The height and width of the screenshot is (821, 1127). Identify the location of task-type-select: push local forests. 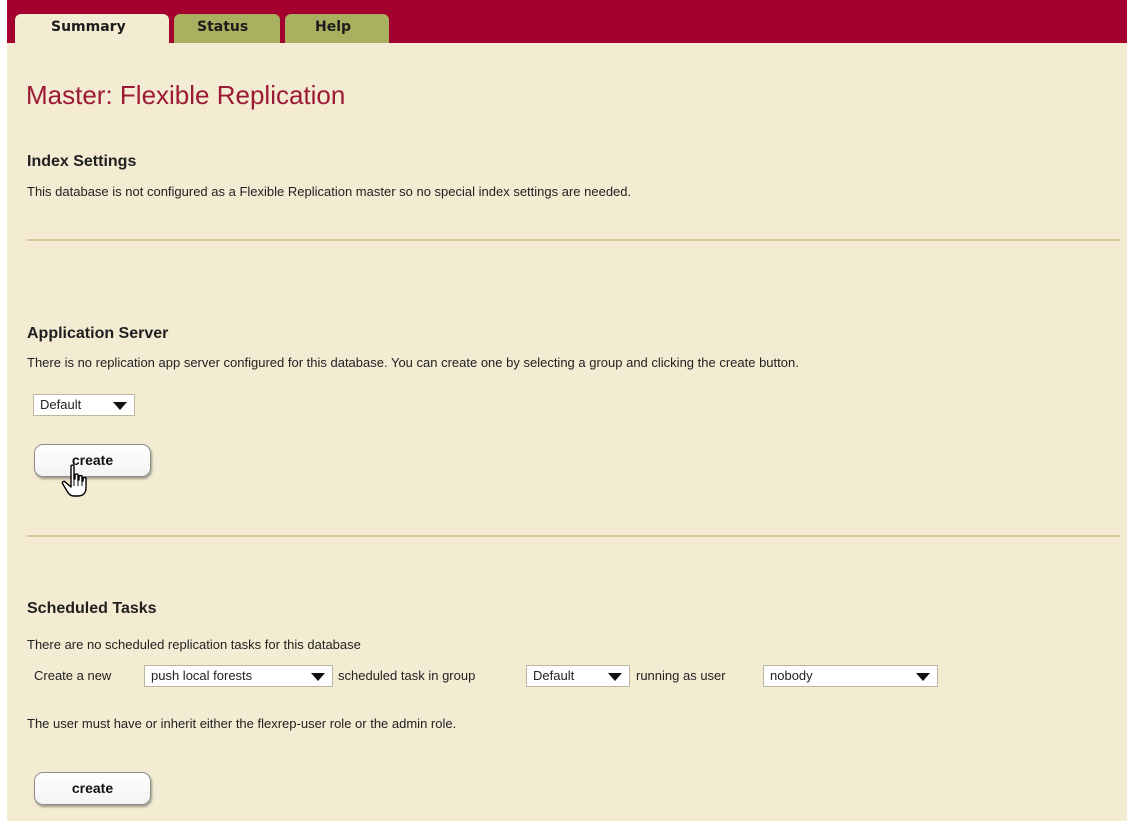
(238, 676).